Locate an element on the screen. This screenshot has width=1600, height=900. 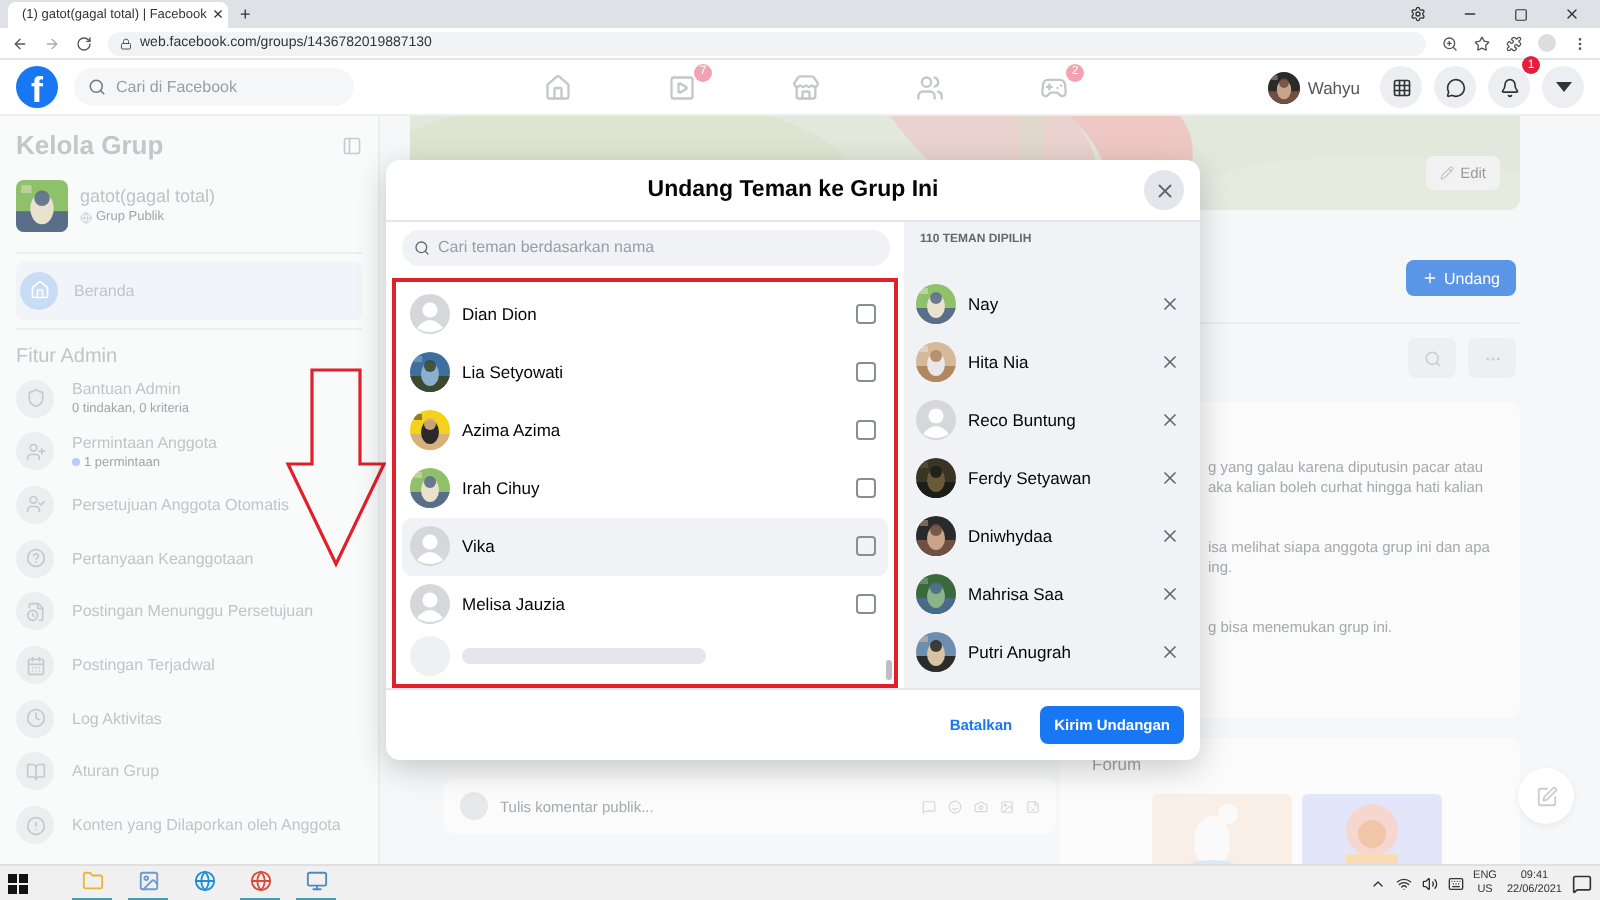
alert-icon is located at coordinates (35, 825).